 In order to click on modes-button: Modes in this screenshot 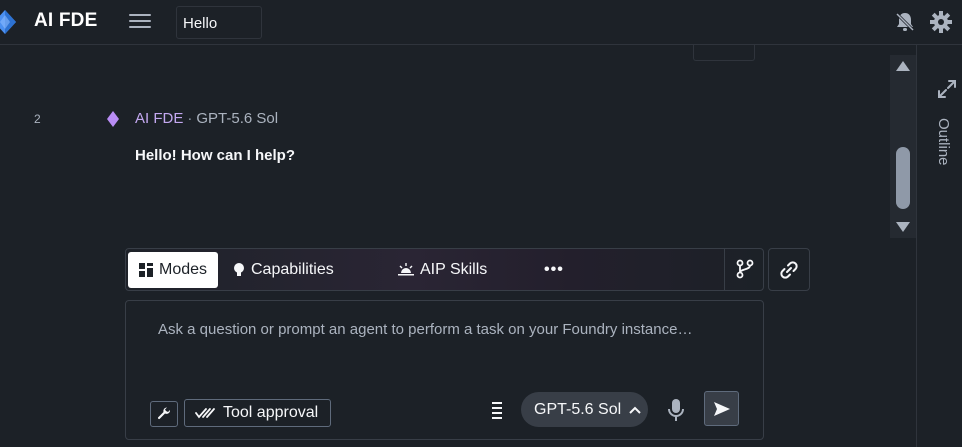, I will do `click(173, 270)`.